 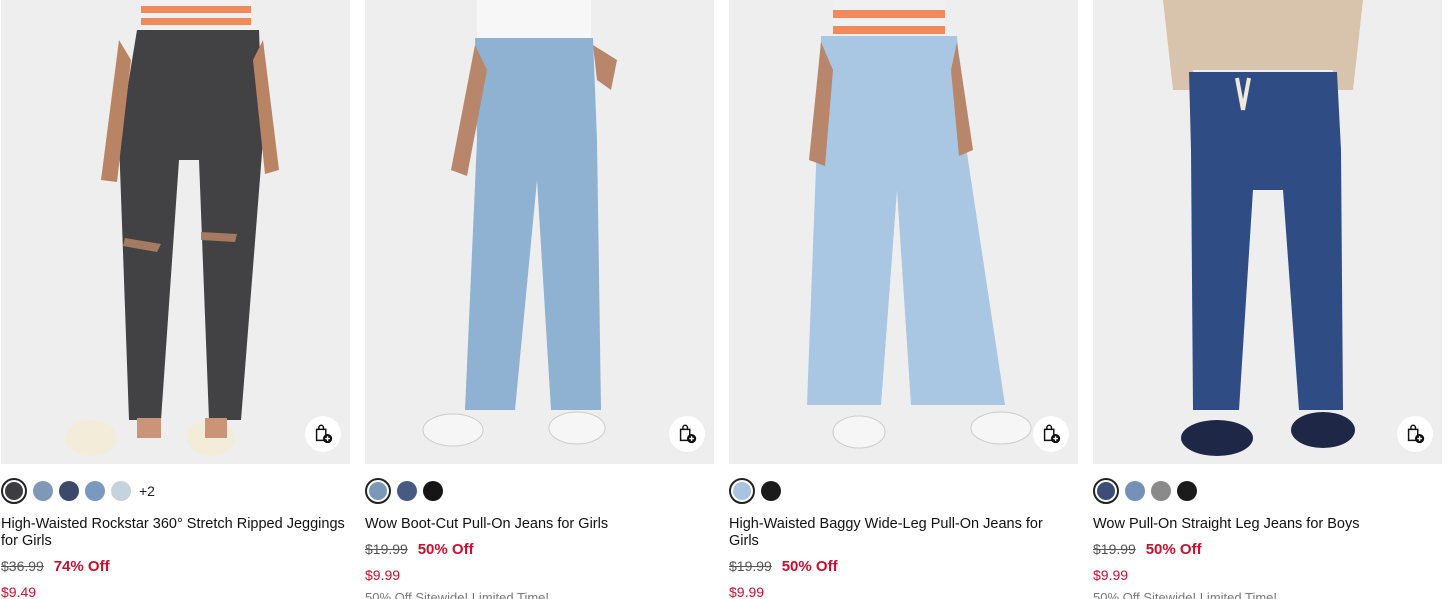 What do you see at coordinates (19, 591) in the screenshot?
I see `sale-price: $9.49` at bounding box center [19, 591].